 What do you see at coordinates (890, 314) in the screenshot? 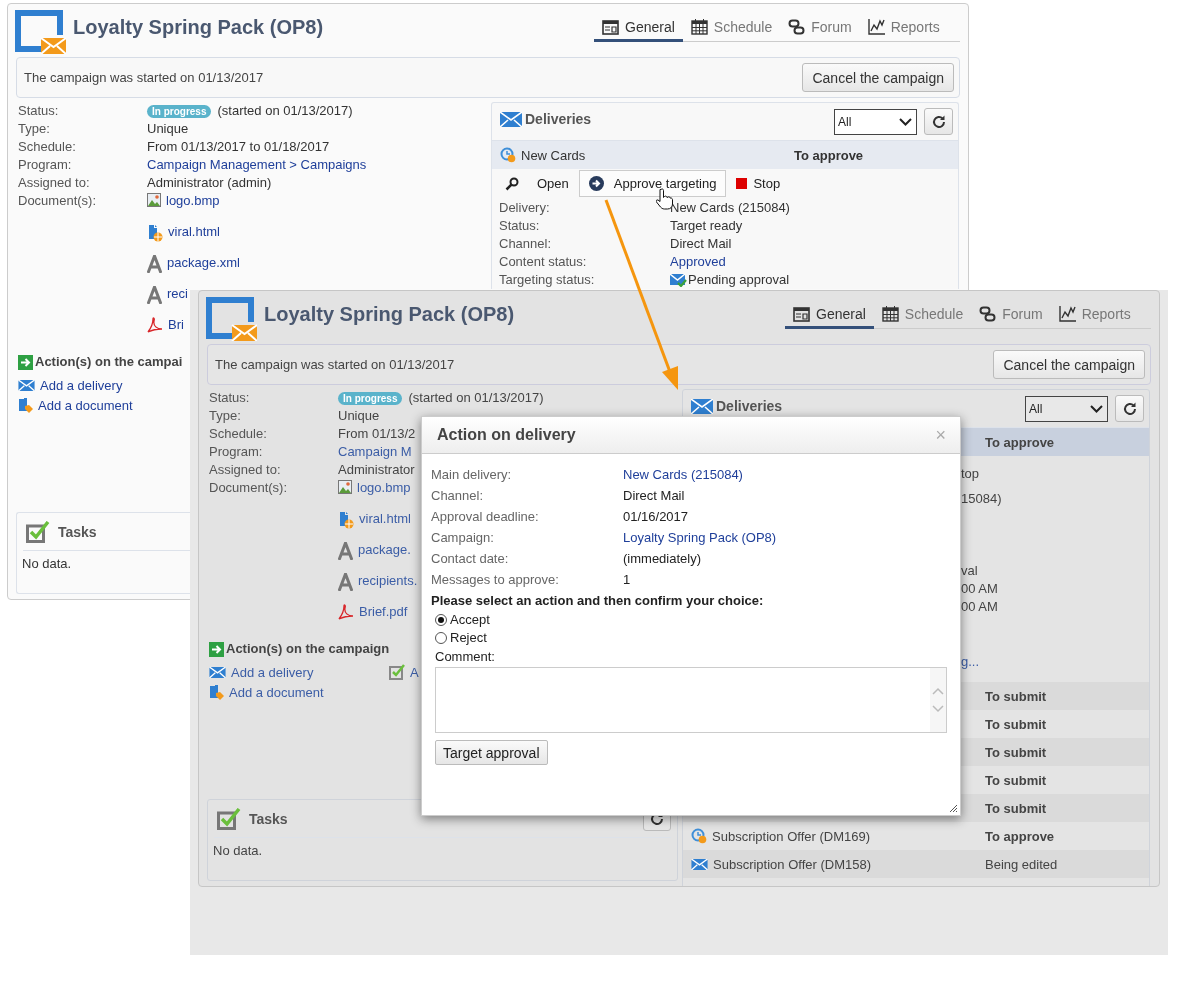
I see `calendar-icon` at bounding box center [890, 314].